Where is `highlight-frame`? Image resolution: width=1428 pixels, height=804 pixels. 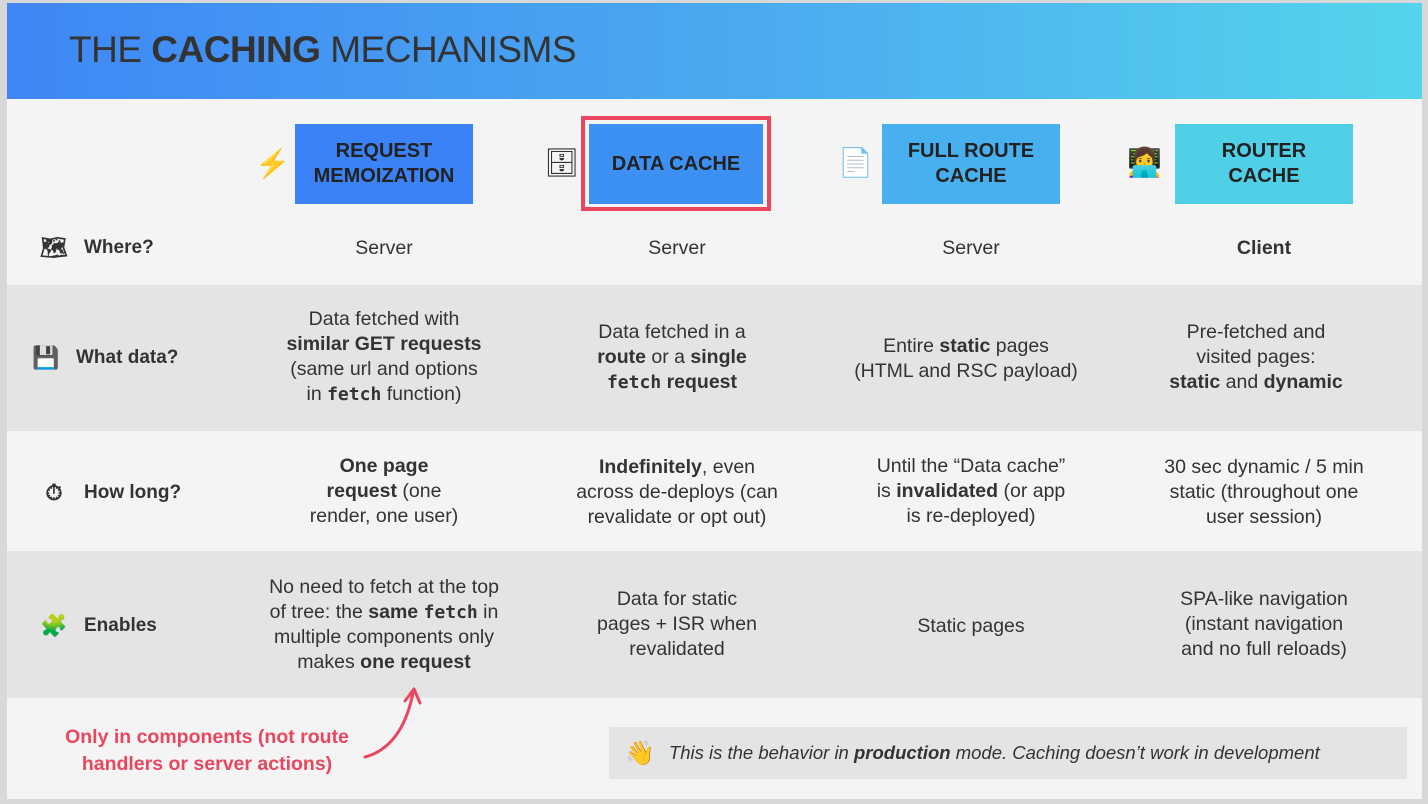 highlight-frame is located at coordinates (676, 163).